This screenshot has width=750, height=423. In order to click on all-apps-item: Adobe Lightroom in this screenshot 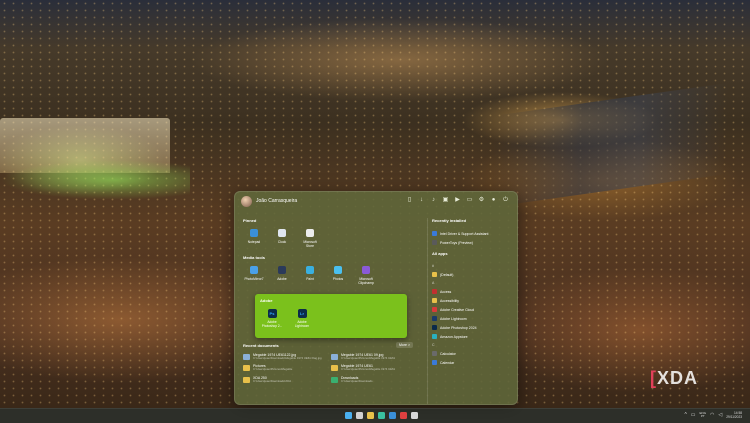, I will do `click(474, 318)`.